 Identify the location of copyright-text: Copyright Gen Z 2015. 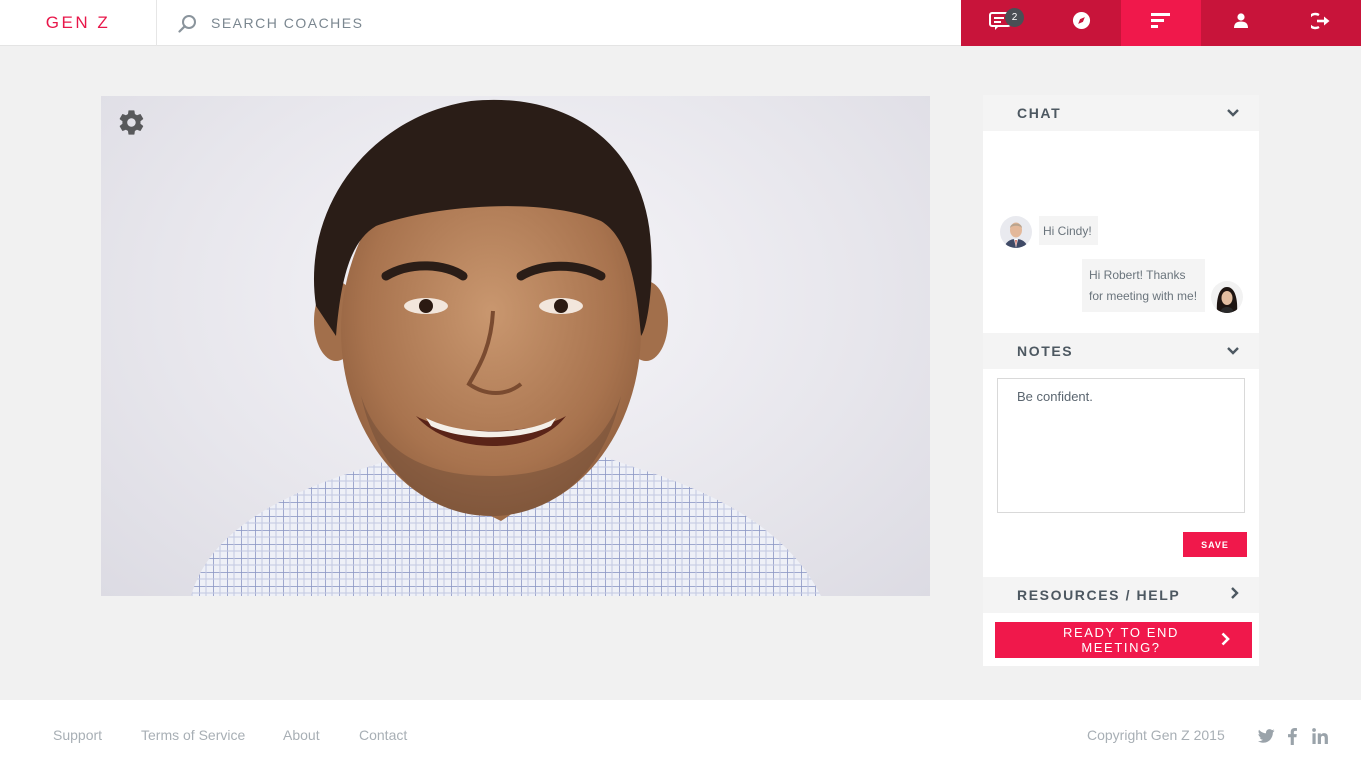
(1156, 735).